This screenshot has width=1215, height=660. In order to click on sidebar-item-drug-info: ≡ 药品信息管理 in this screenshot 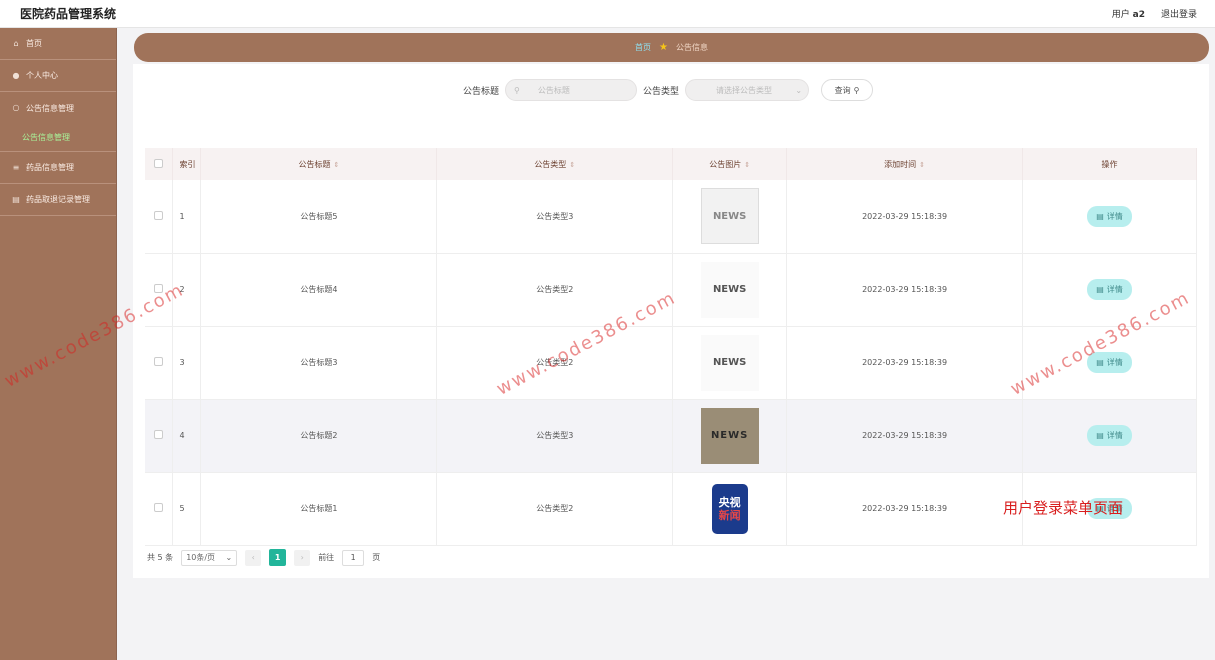, I will do `click(58, 168)`.